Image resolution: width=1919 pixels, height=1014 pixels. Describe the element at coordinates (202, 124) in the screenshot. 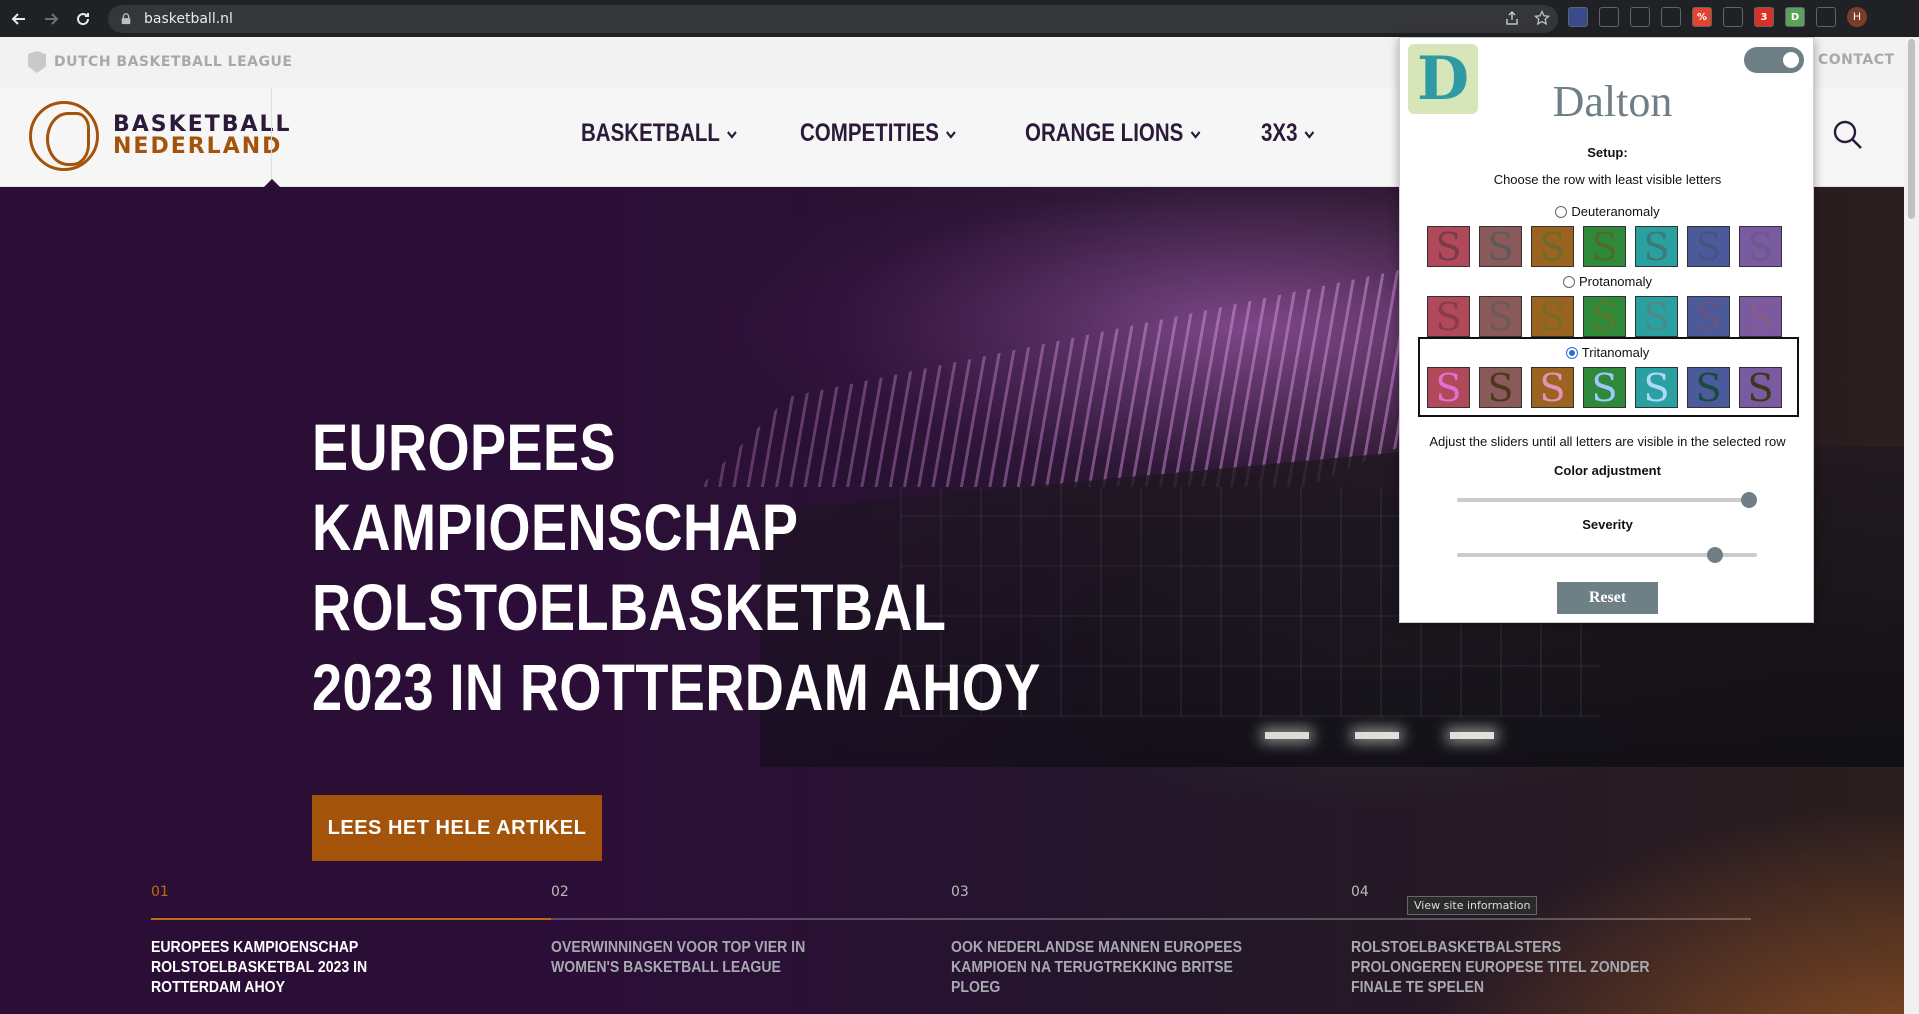

I see `logo-line1: BASKETBALL` at that location.